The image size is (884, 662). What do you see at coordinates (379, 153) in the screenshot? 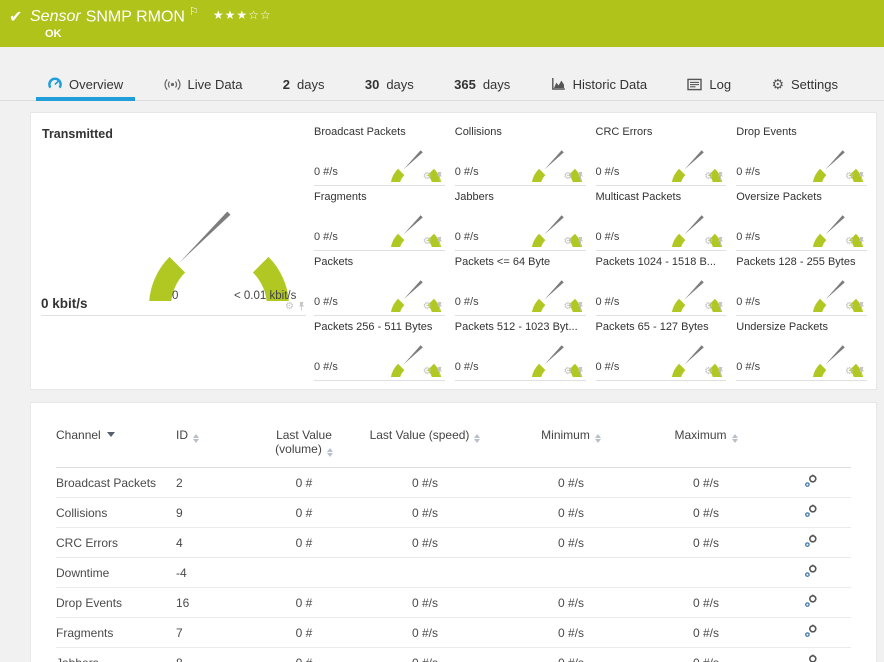
I see `gauge-tile: Broadcast Packets 0 #/s ⚙` at bounding box center [379, 153].